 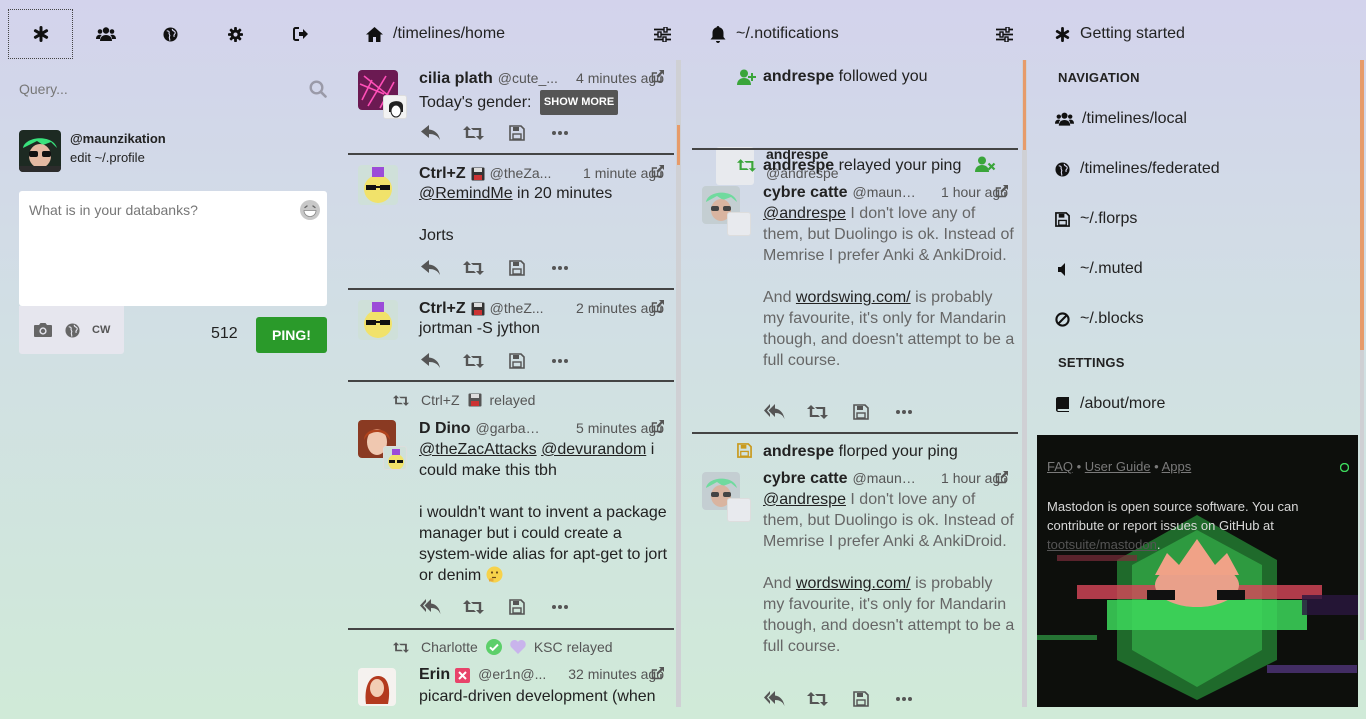 What do you see at coordinates (101, 330) in the screenshot?
I see `content-warning-button: CW` at bounding box center [101, 330].